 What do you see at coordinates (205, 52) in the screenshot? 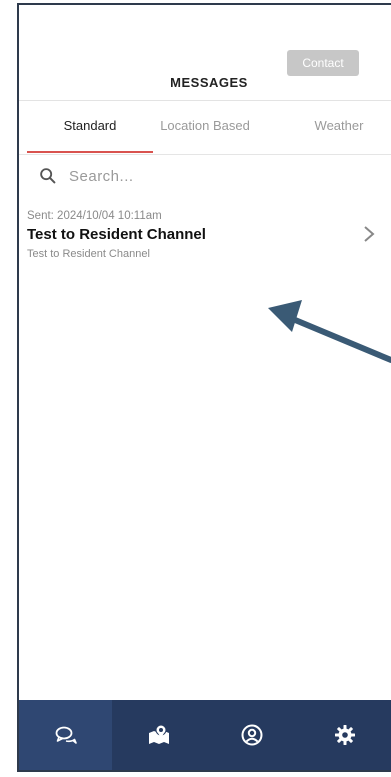
I see `app-header: MESSAGES Contact` at bounding box center [205, 52].